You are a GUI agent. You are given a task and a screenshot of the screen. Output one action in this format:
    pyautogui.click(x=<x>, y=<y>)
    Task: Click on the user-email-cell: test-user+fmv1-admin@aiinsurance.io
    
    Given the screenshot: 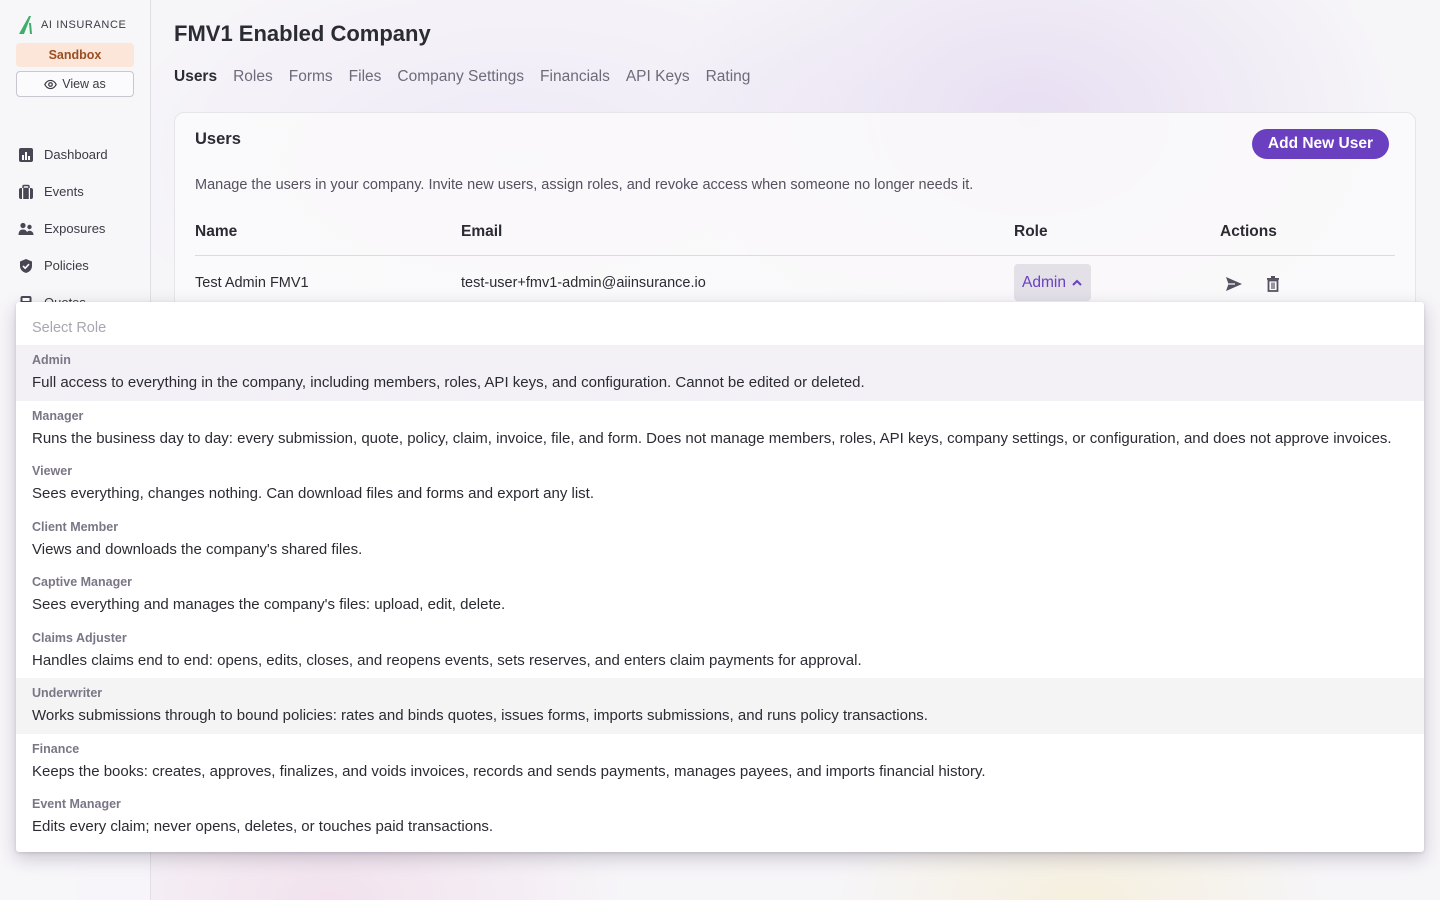 What is the action you would take?
    pyautogui.click(x=583, y=283)
    